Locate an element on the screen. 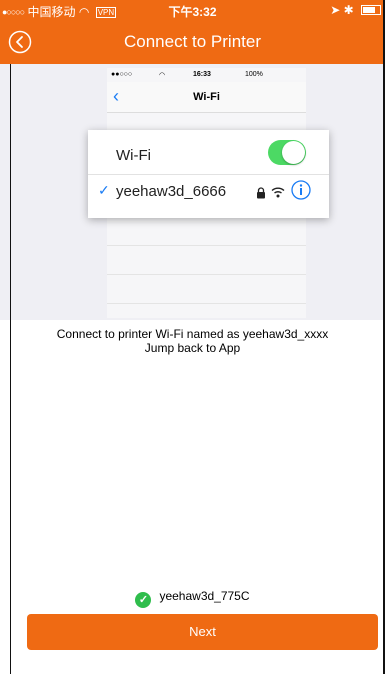 The height and width of the screenshot is (674, 385). nav-bar: Connect to Printer is located at coordinates (192, 42).